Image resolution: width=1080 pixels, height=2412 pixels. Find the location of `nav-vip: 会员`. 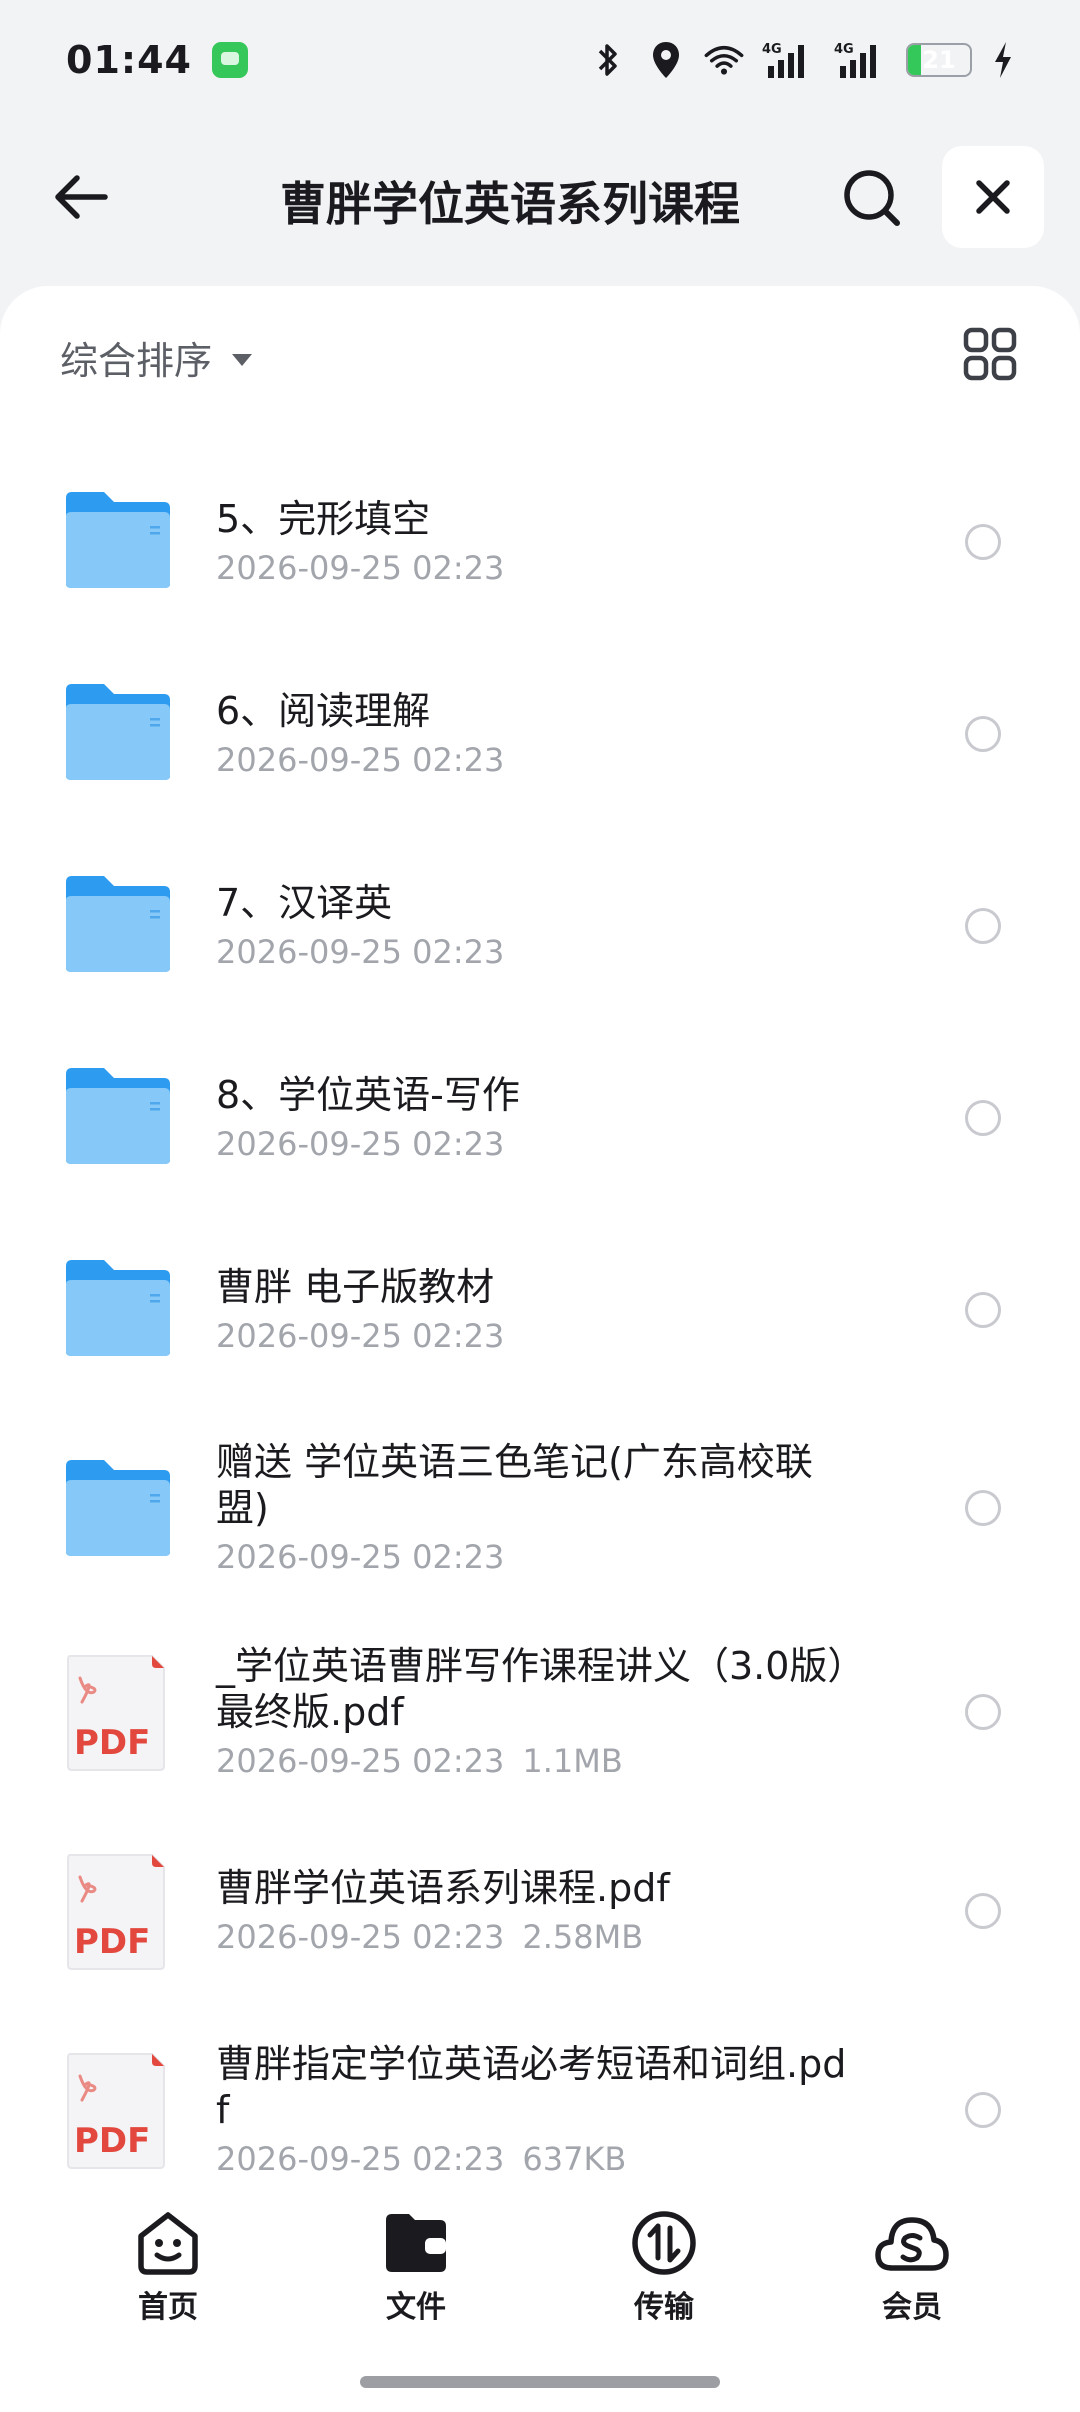

nav-vip: 会员 is located at coordinates (912, 2268).